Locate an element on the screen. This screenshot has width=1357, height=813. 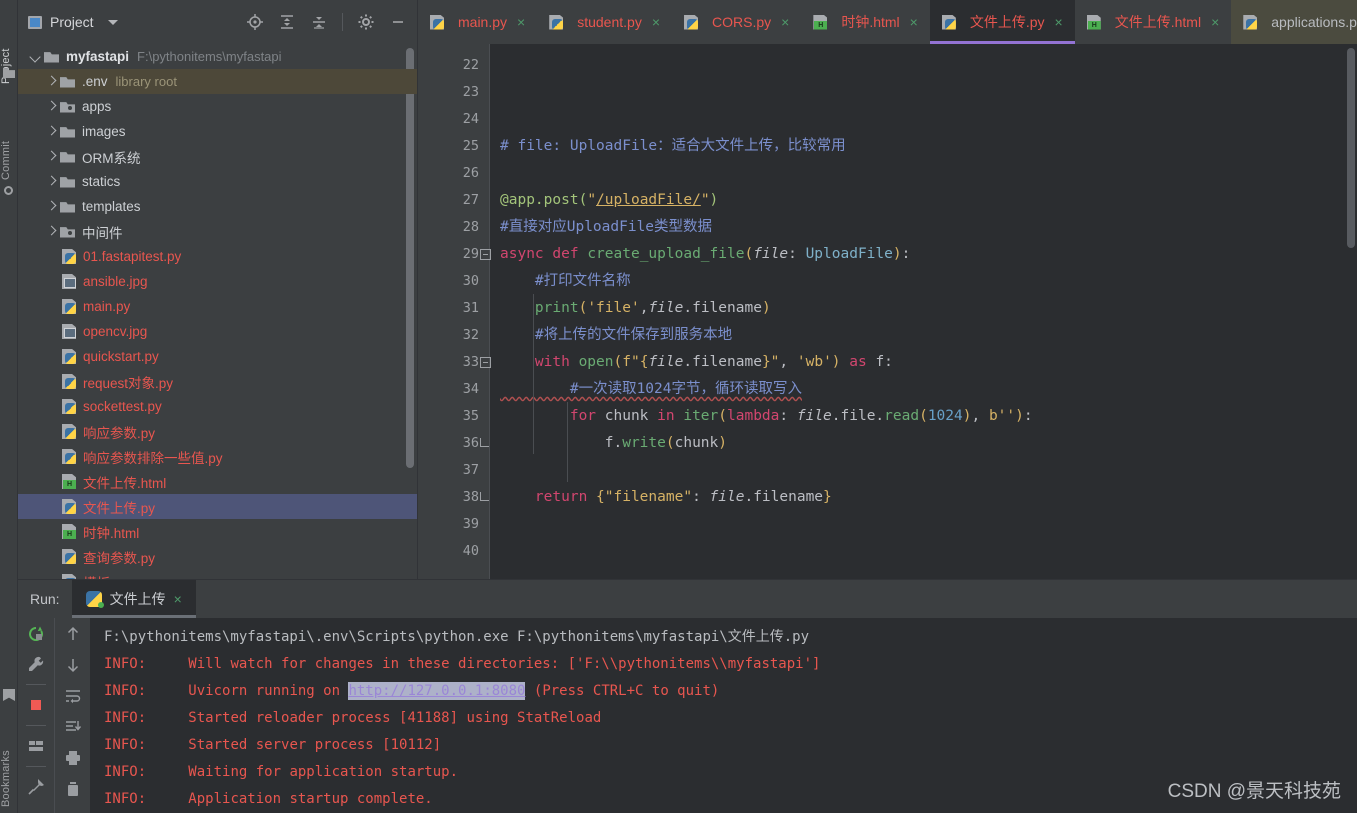
trash-icon is located at coordinates (73, 789).